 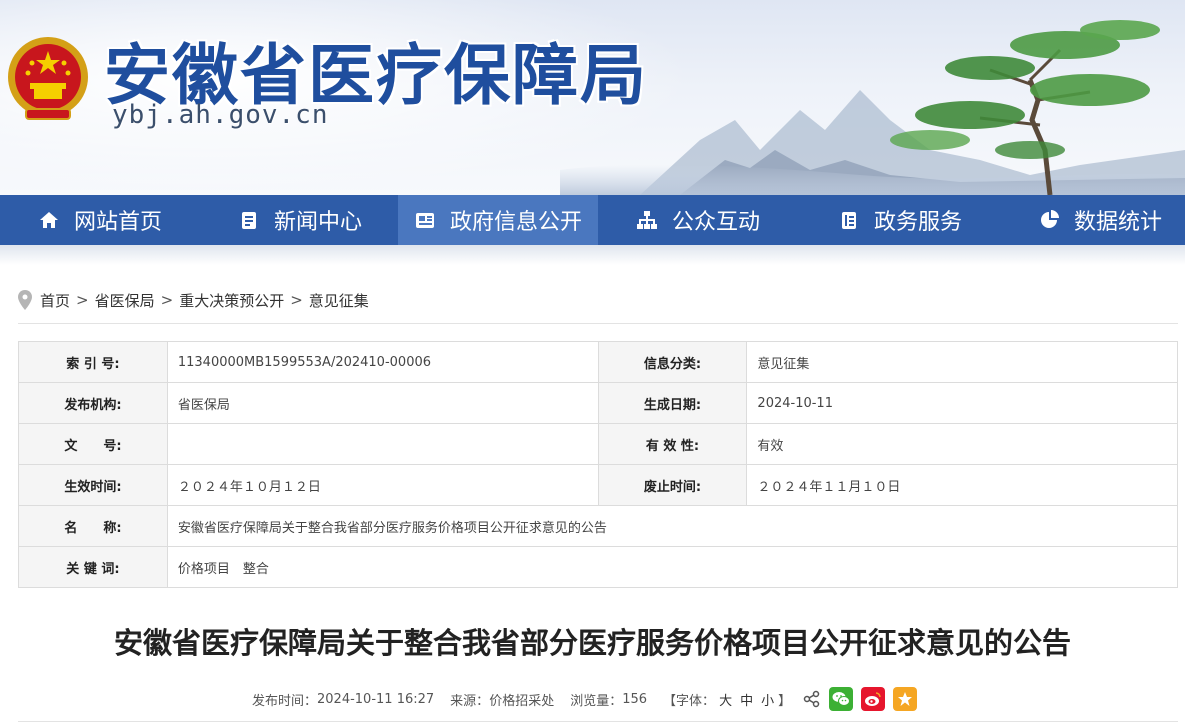 What do you see at coordinates (962, 362) in the screenshot?
I see `category-value: 意见征集` at bounding box center [962, 362].